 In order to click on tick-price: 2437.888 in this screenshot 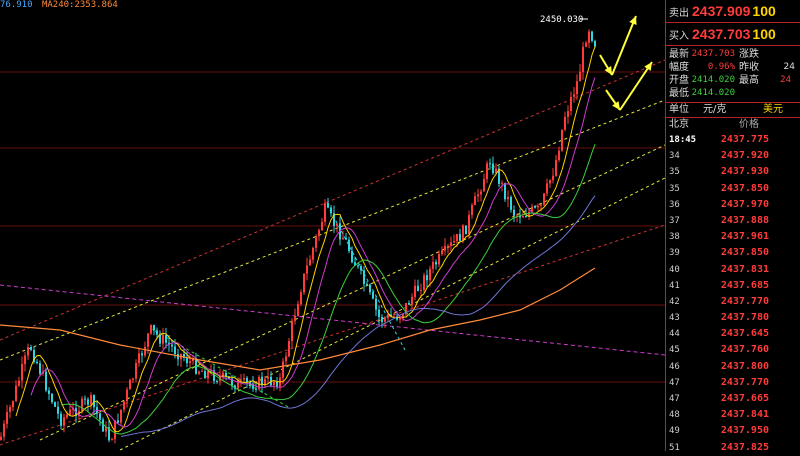, I will do `click(744, 220)`.